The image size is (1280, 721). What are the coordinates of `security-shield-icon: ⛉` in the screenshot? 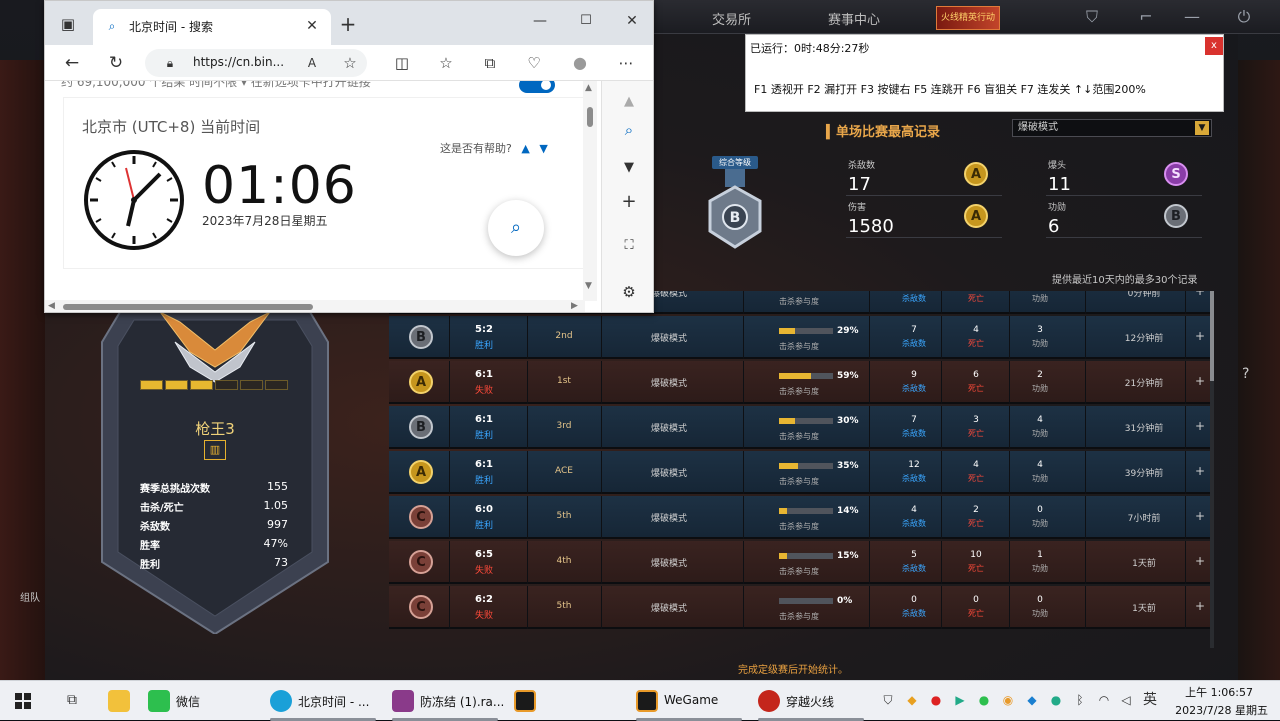 It's located at (888, 700).